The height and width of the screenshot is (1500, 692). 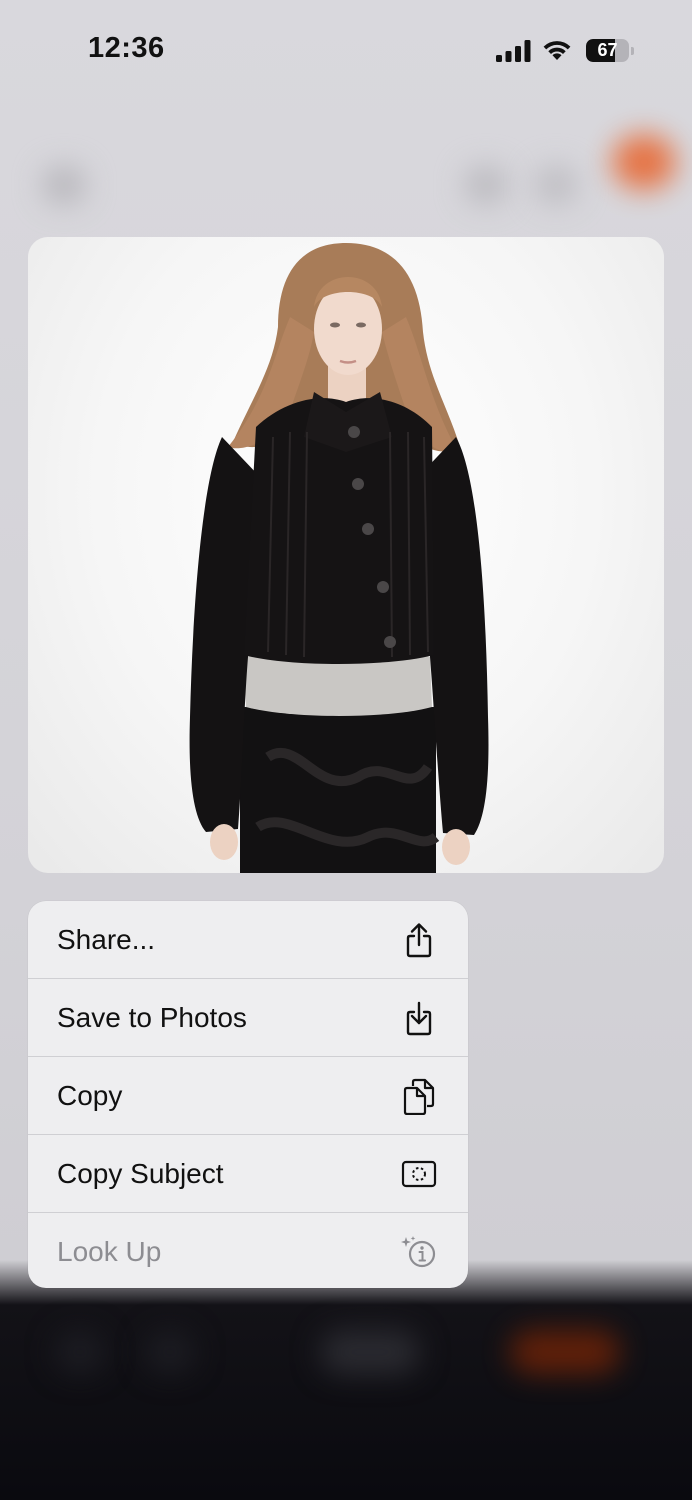 I want to click on blurred-avatar, so click(x=644, y=162).